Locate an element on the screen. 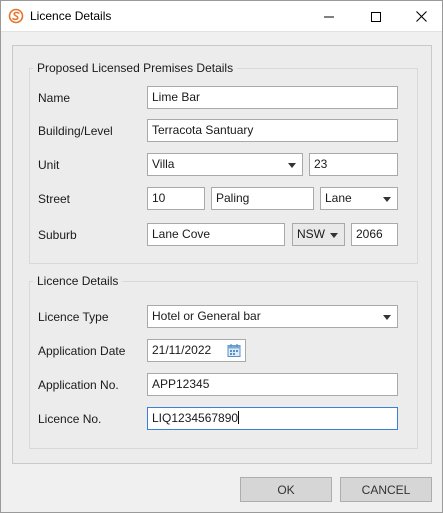 The image size is (443, 513). unit-type-select: Villa is located at coordinates (225, 164).